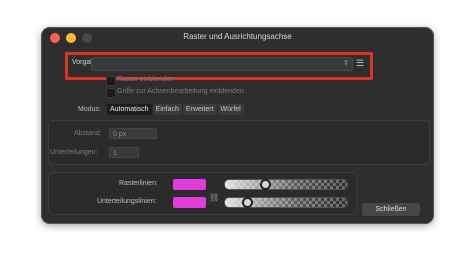  Describe the element at coordinates (124, 152) in the screenshot. I see `subdivisions-input: 1` at that location.